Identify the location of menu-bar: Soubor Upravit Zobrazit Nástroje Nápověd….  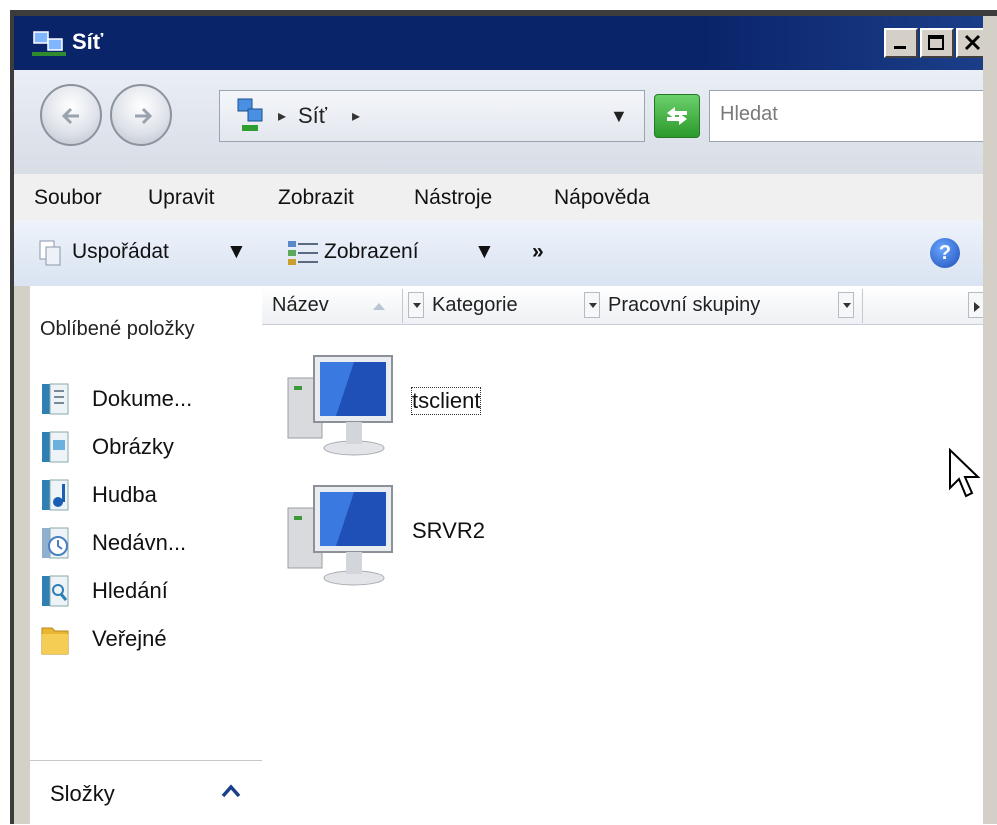
(505, 197).